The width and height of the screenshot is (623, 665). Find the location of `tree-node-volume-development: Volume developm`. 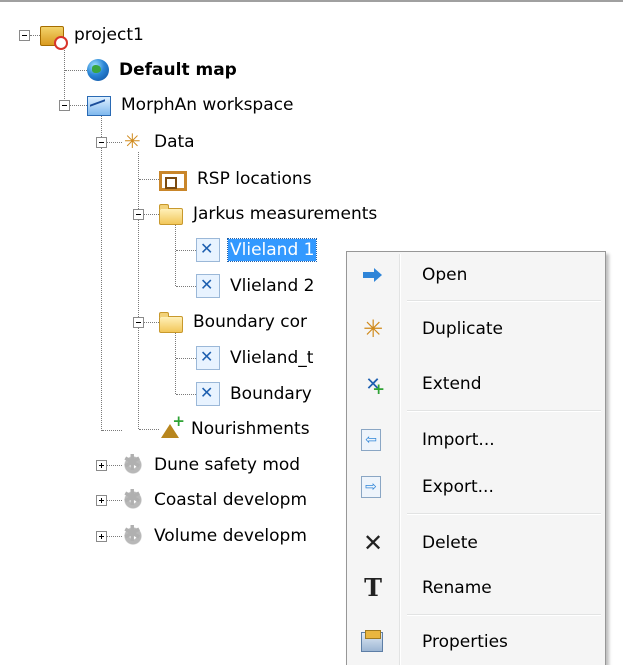

tree-node-volume-development: Volume developm is located at coordinates (215, 536).